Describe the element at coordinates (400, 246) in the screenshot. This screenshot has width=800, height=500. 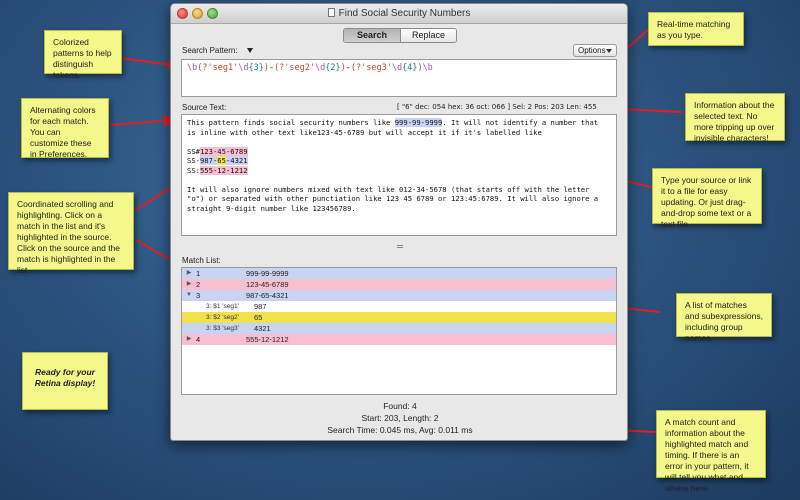
I see `split-view-handle` at that location.